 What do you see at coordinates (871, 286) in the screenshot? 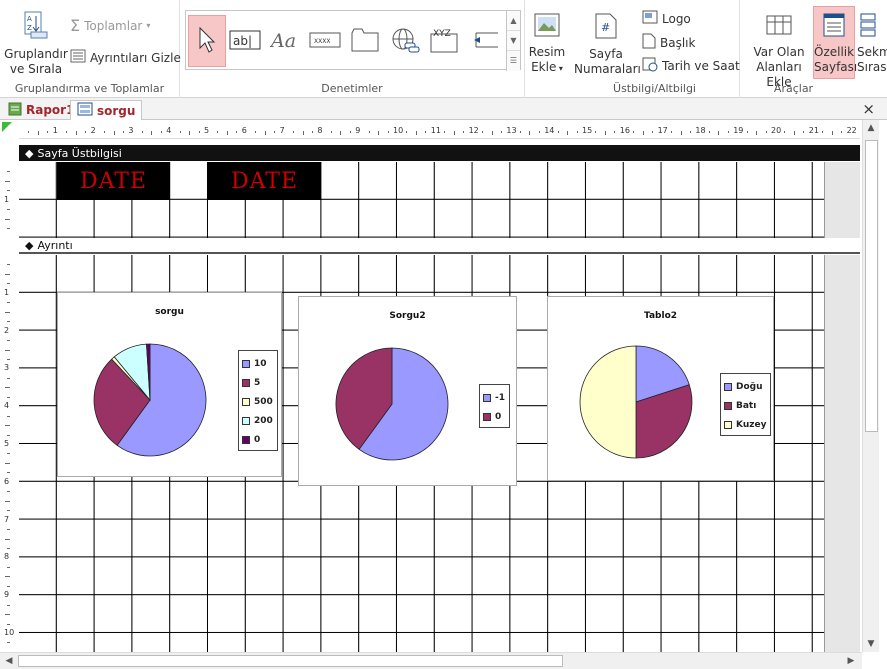
I see `vertical-scroll-thumb` at bounding box center [871, 286].